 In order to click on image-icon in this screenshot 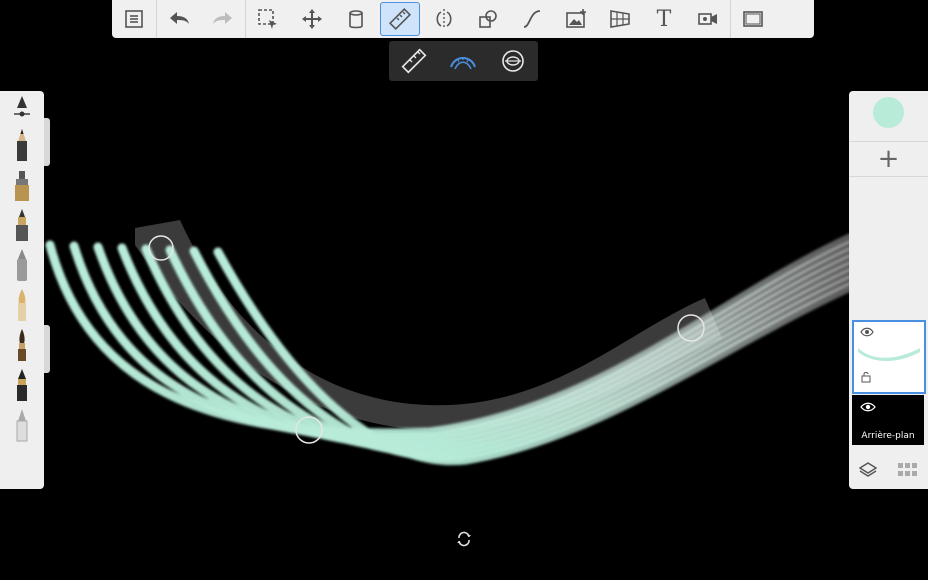, I will do `click(576, 19)`.